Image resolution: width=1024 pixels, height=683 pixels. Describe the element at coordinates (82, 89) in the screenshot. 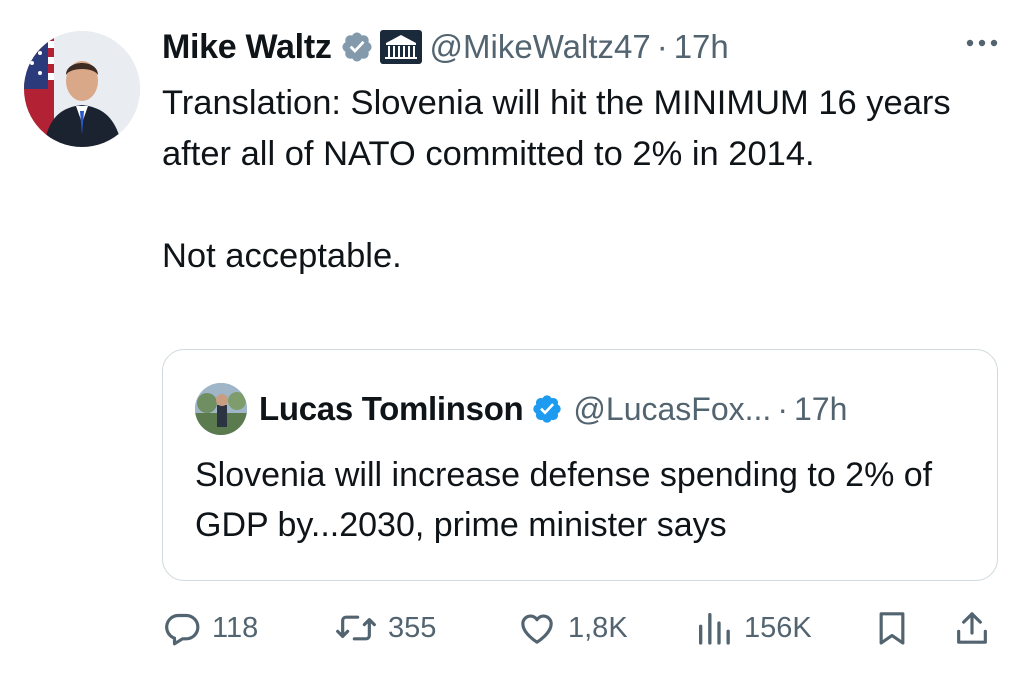

I see `author-avatar` at that location.